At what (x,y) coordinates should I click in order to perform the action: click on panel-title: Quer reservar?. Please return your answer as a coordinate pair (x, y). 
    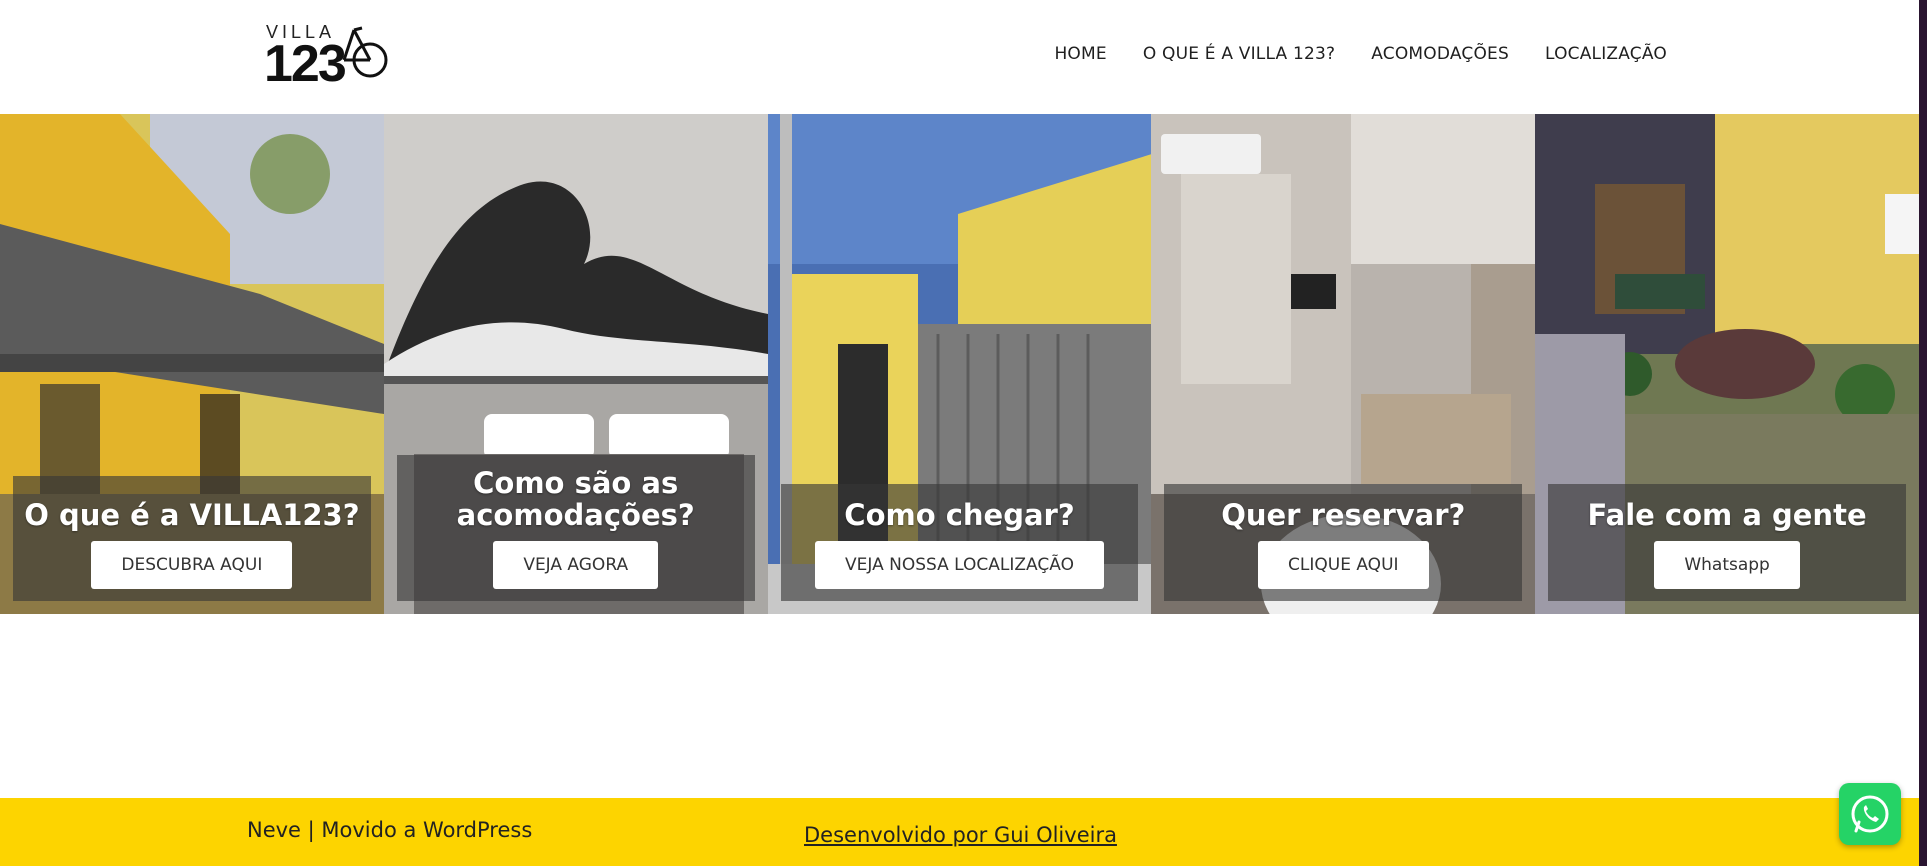
    Looking at the image, I should click on (1343, 515).